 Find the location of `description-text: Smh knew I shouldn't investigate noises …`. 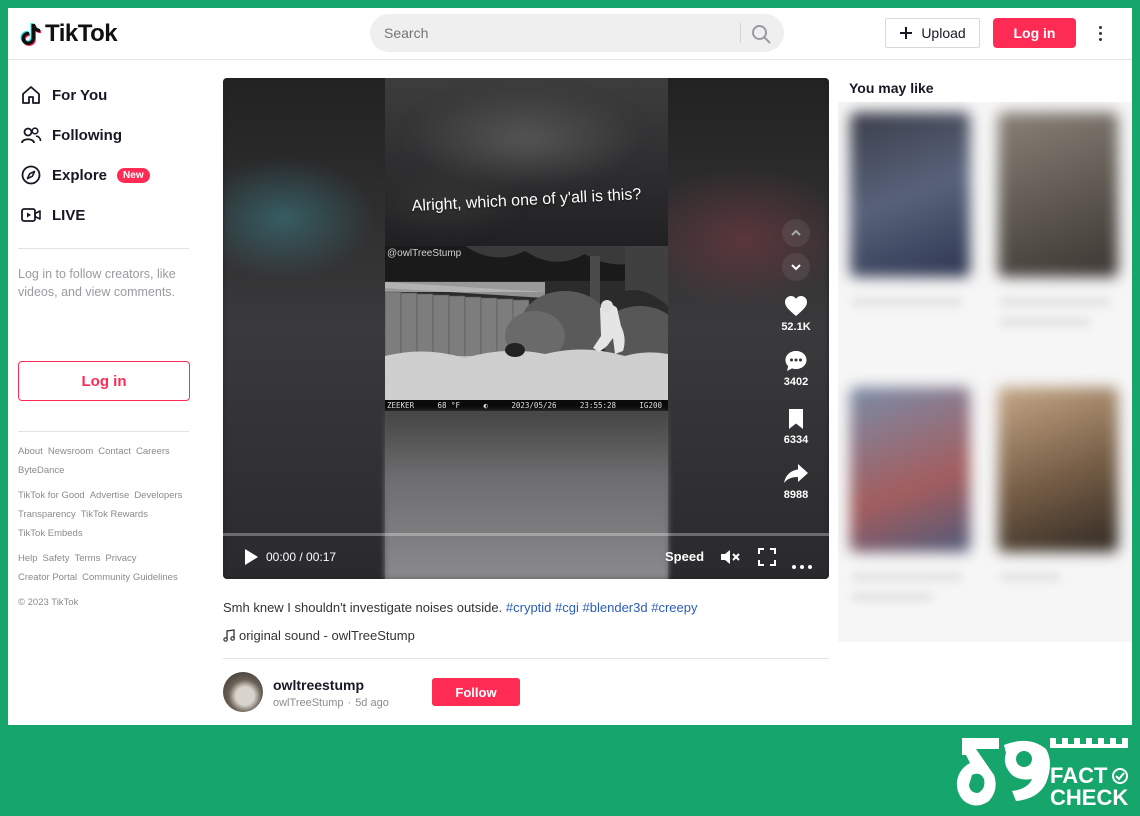

description-text: Smh knew I shouldn't investigate noises … is located at coordinates (363, 607).